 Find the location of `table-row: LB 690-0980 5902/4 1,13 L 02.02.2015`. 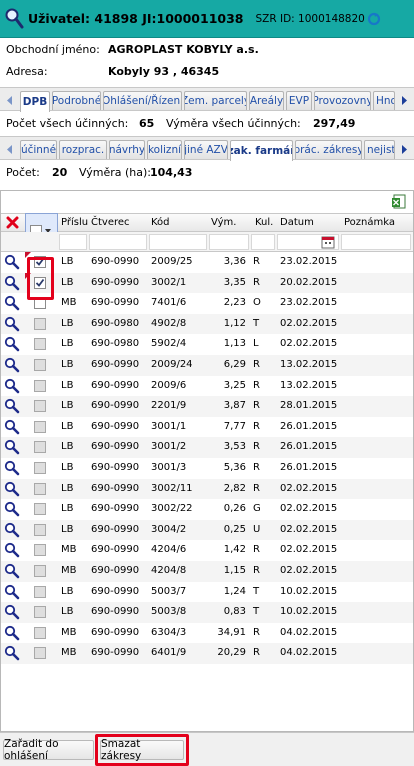

table-row: LB 690-0980 5902/4 1,13 L 02.02.2015 is located at coordinates (207, 344).